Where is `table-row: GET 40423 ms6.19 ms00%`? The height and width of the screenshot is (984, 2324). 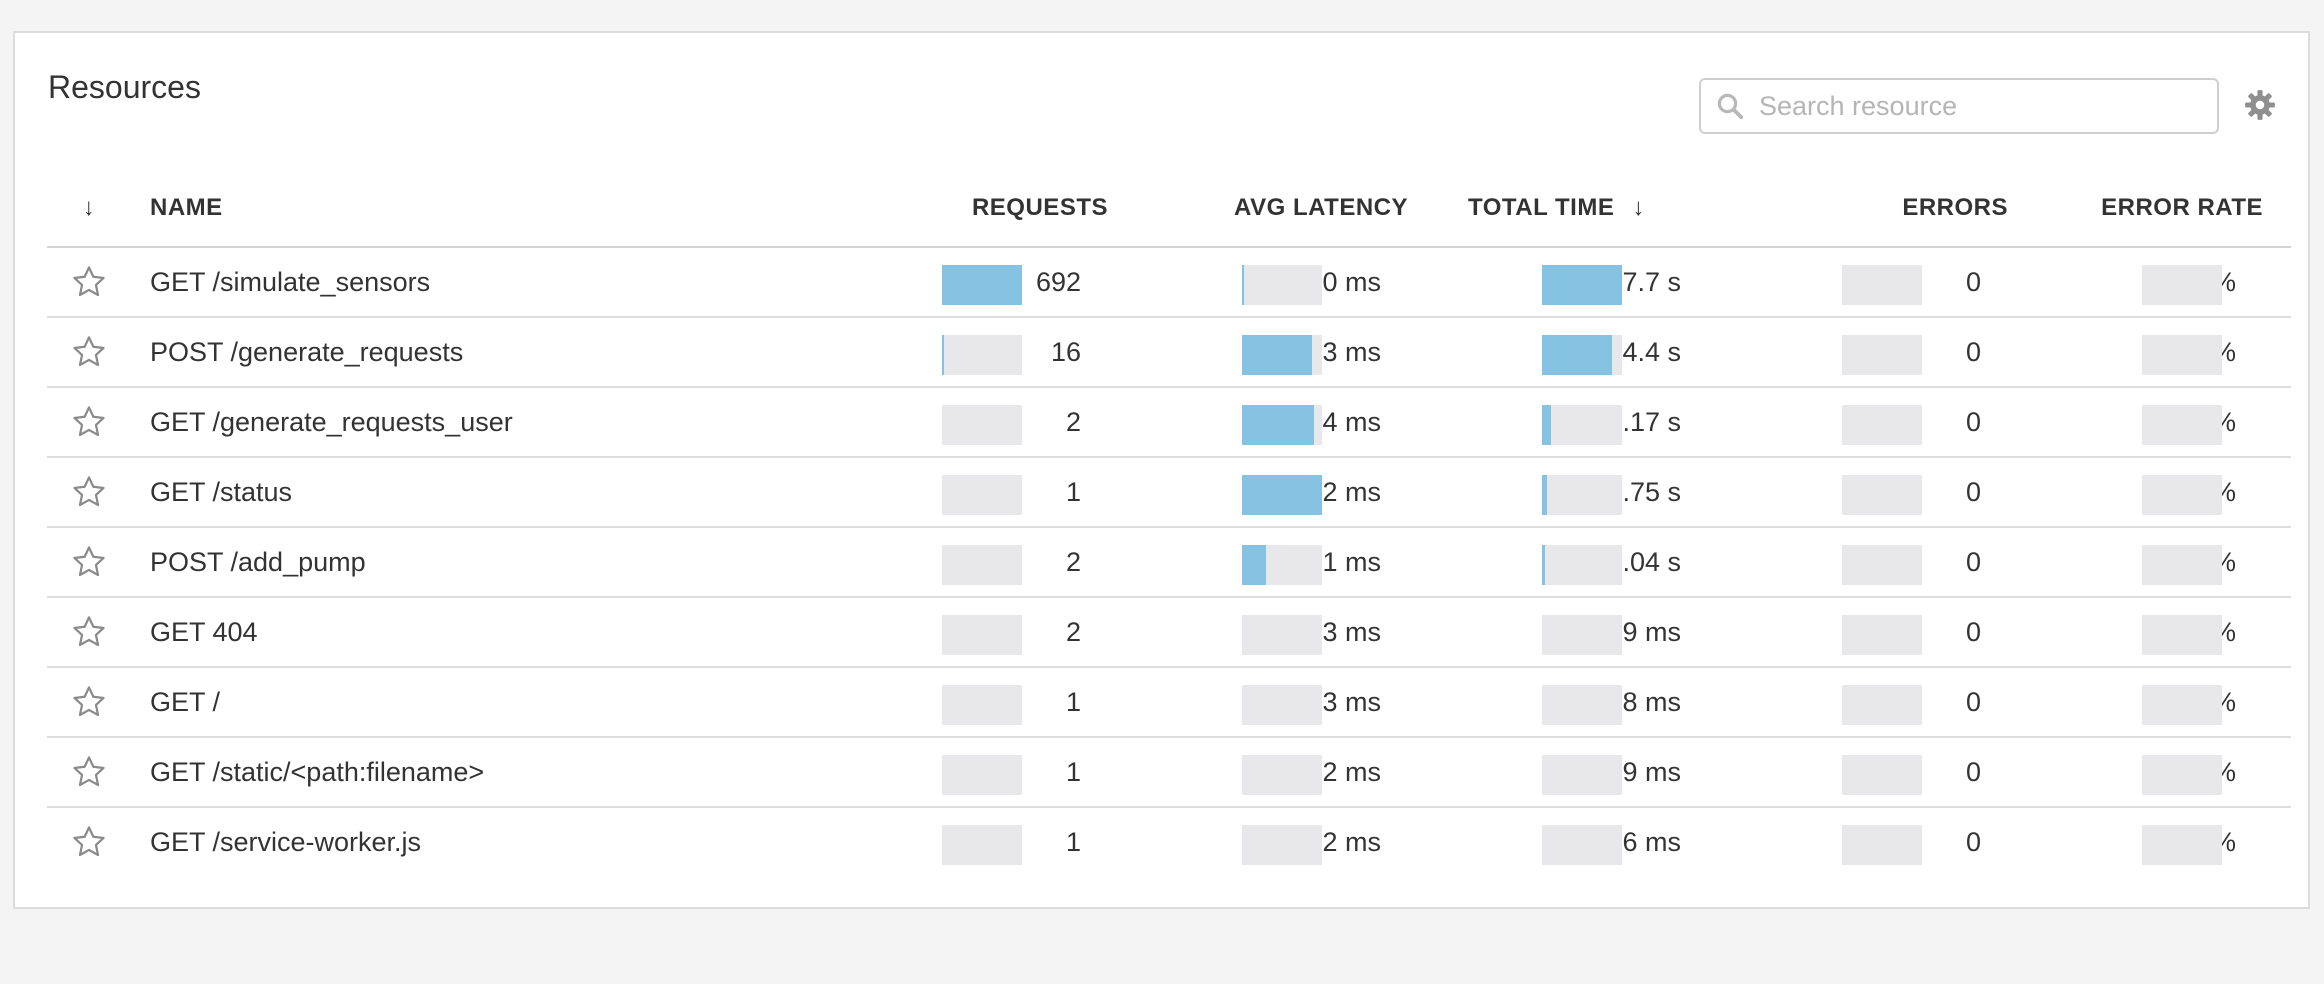 table-row: GET 40423 ms6.19 ms00% is located at coordinates (1169, 633).